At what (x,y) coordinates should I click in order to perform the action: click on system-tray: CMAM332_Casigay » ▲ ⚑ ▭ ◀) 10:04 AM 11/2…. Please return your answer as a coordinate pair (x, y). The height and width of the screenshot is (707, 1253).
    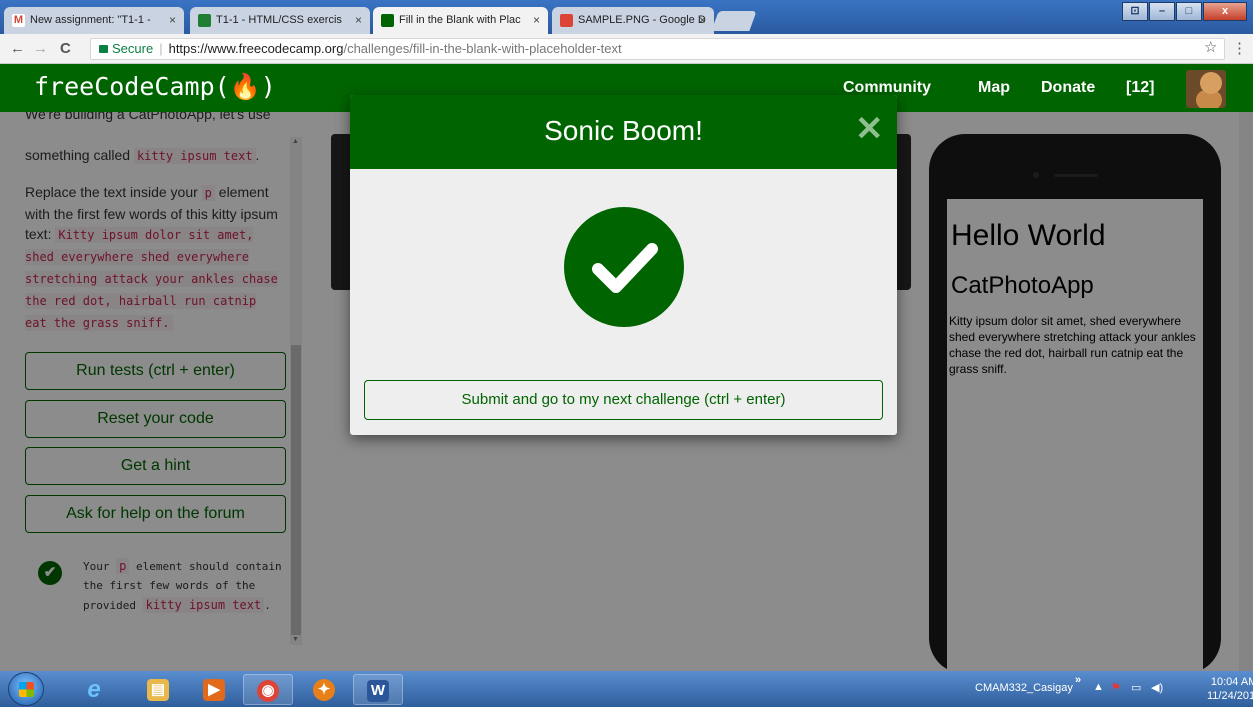
    Looking at the image, I should click on (1110, 689).